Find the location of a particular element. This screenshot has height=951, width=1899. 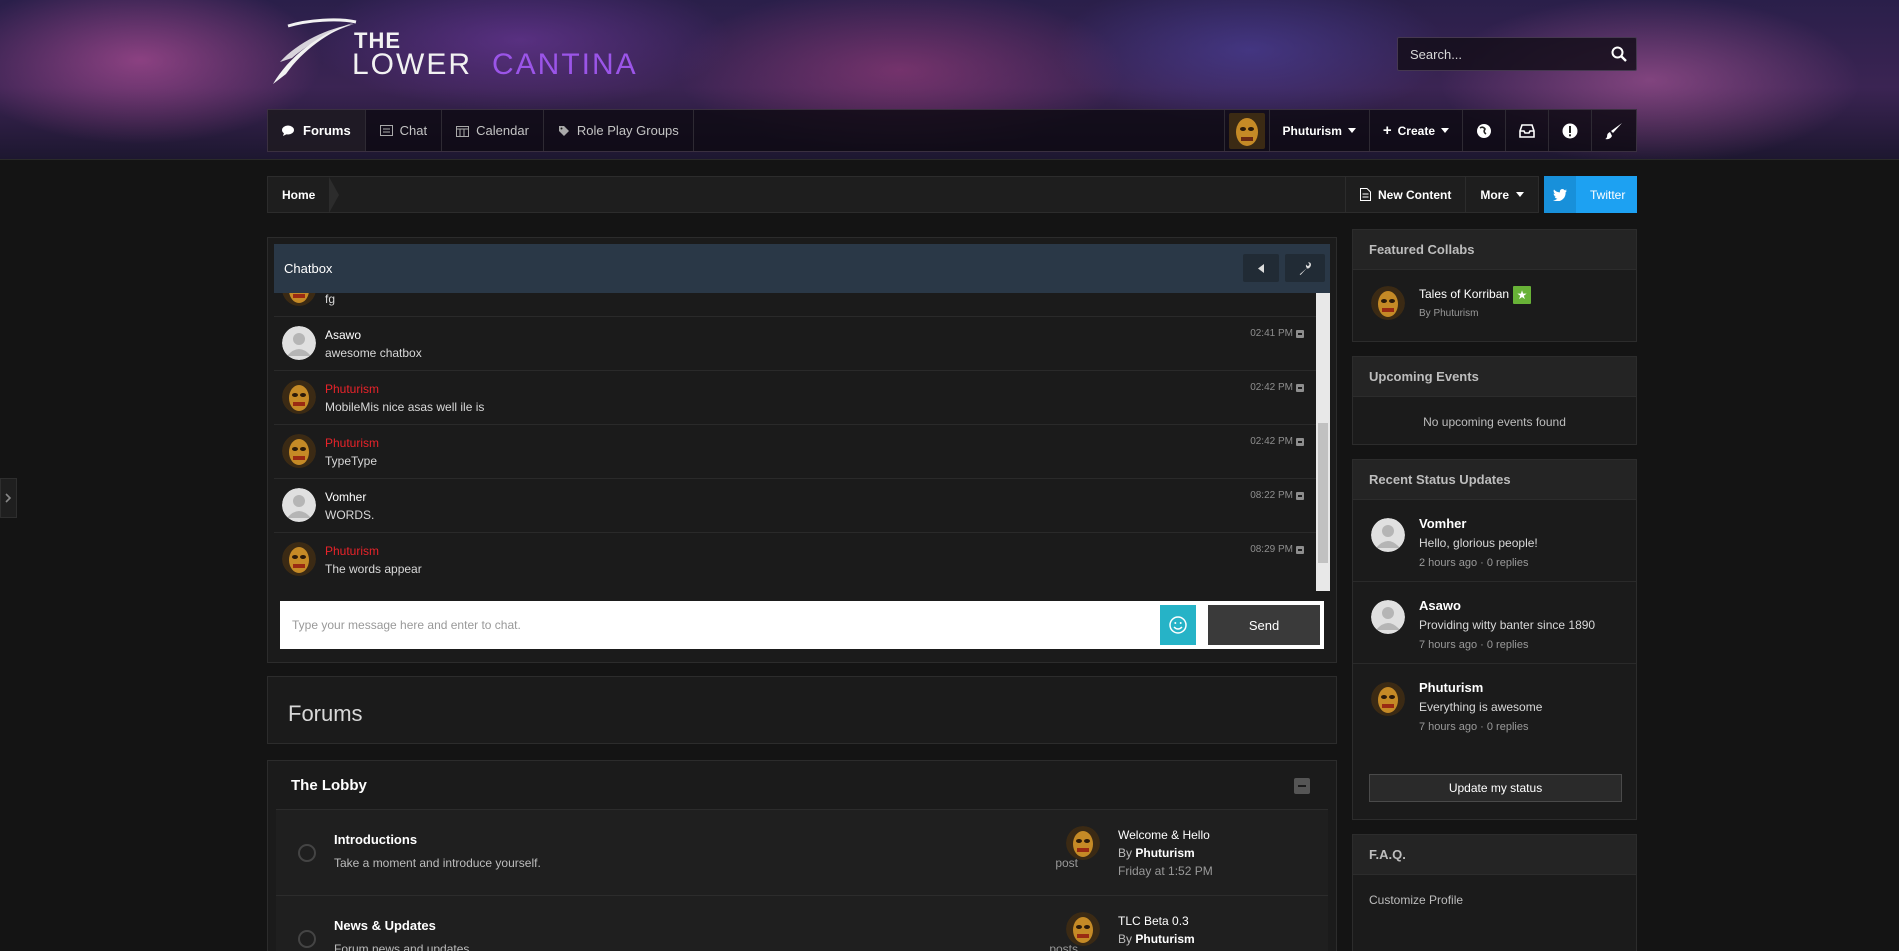

breadcrumb: Home New Content More is located at coordinates (903, 194).